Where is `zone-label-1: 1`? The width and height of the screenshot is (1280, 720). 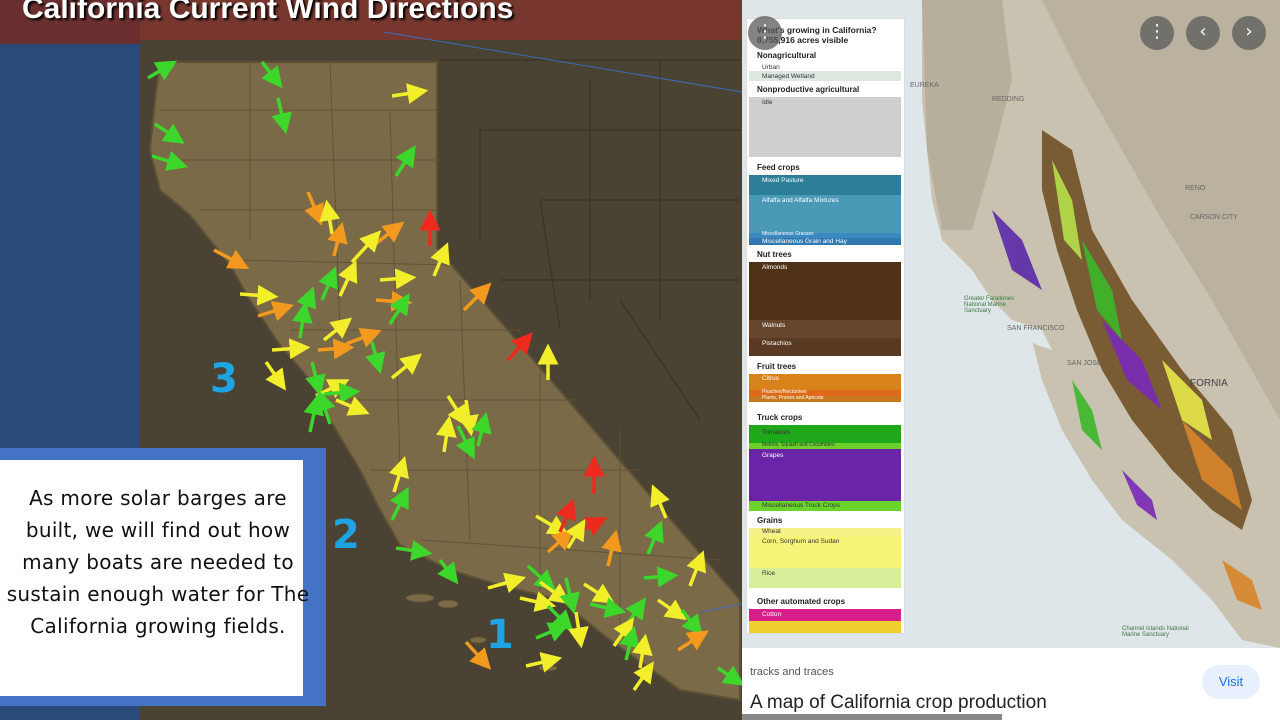 zone-label-1: 1 is located at coordinates (500, 635).